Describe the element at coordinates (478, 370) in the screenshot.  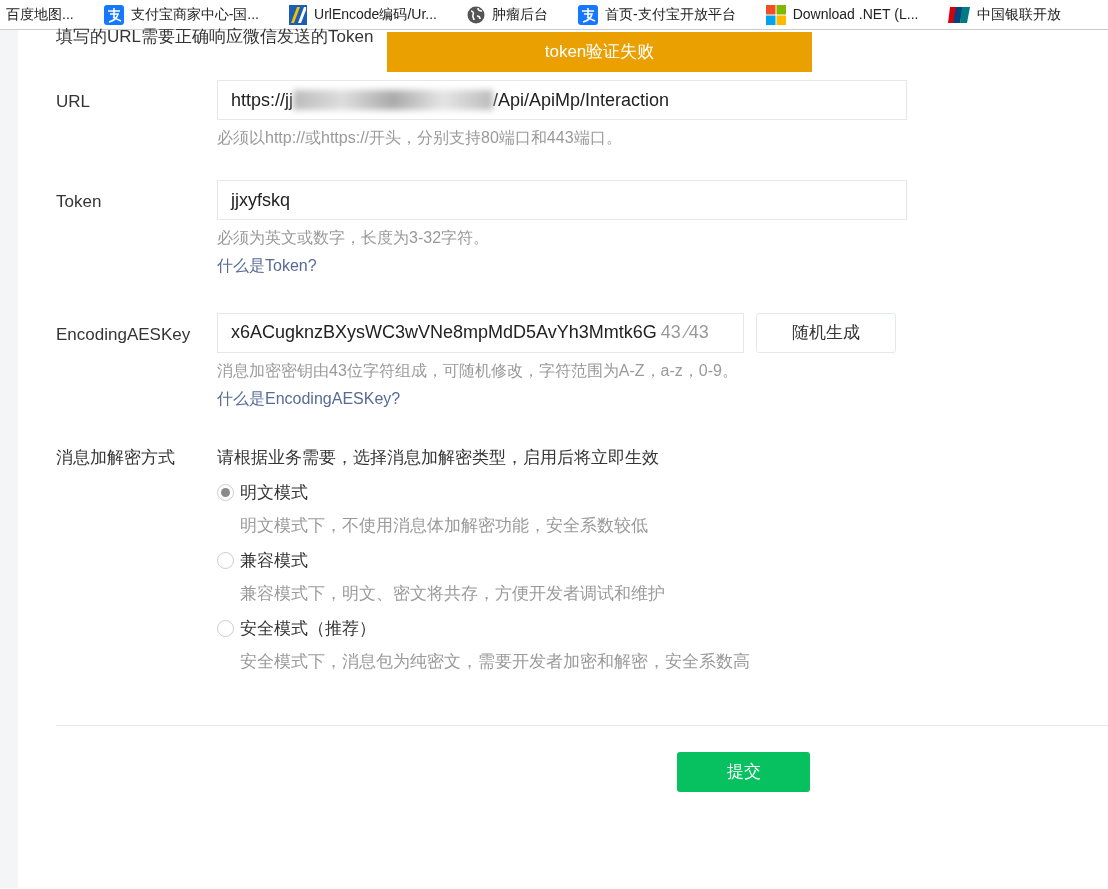
I see `hint-text: 消息加密密钥由43位字符组成，可随机修改，字符范围为A-Z，a-z，0-9。` at that location.